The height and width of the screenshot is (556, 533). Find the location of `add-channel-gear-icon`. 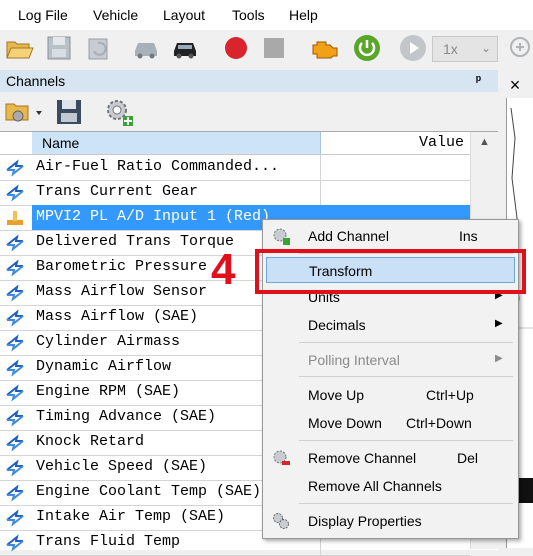

add-channel-gear-icon is located at coordinates (119, 112).